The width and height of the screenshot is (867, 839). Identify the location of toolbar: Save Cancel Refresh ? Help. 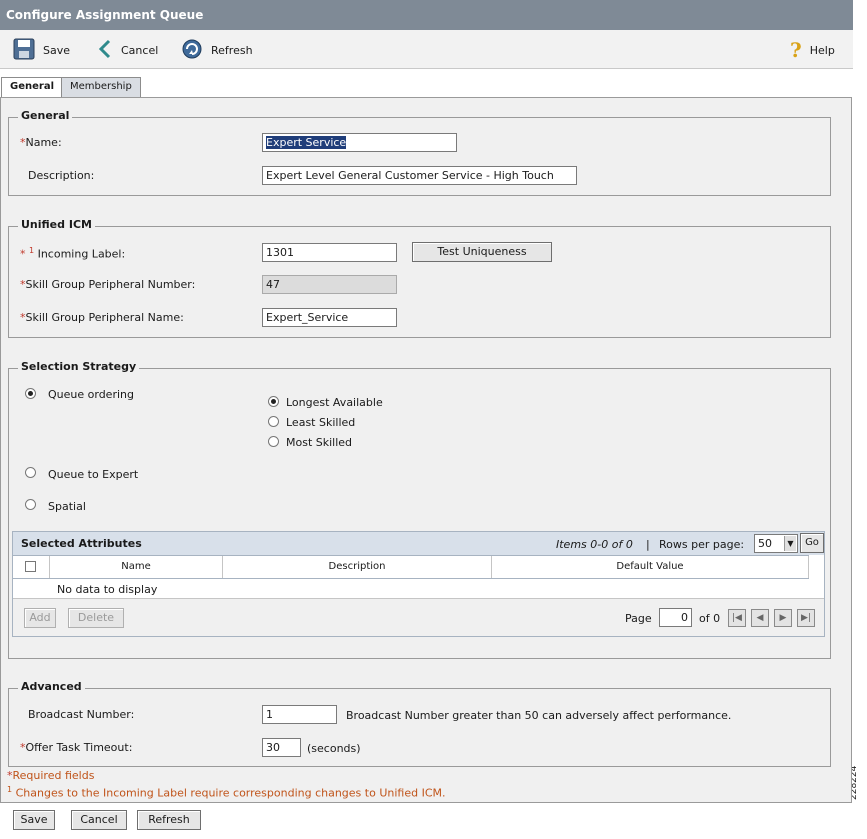
(426, 49).